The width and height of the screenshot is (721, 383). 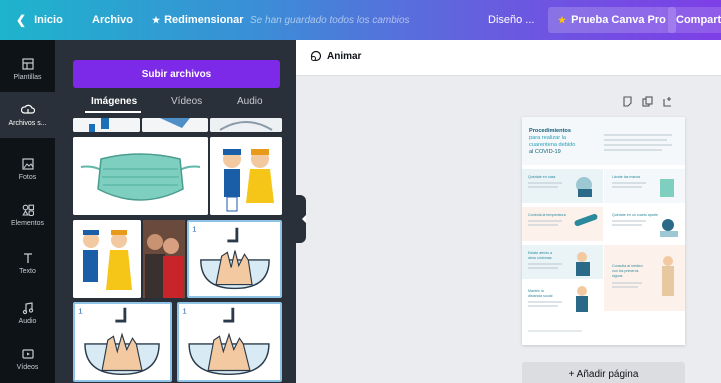 What do you see at coordinates (562, 19) in the screenshot?
I see `crown-icon: ★` at bounding box center [562, 19].